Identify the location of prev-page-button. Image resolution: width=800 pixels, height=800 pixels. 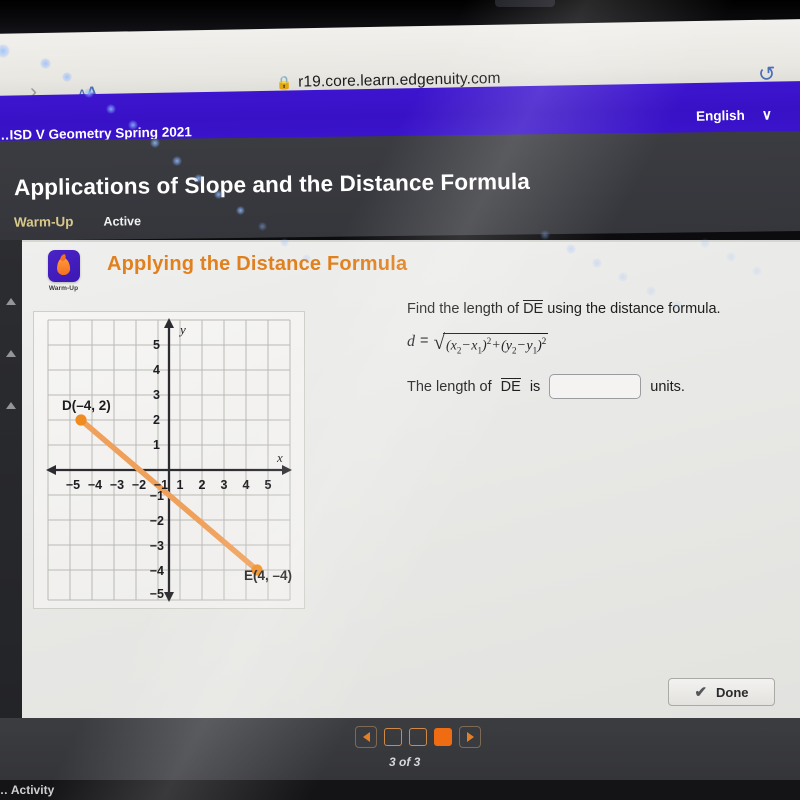
(366, 737).